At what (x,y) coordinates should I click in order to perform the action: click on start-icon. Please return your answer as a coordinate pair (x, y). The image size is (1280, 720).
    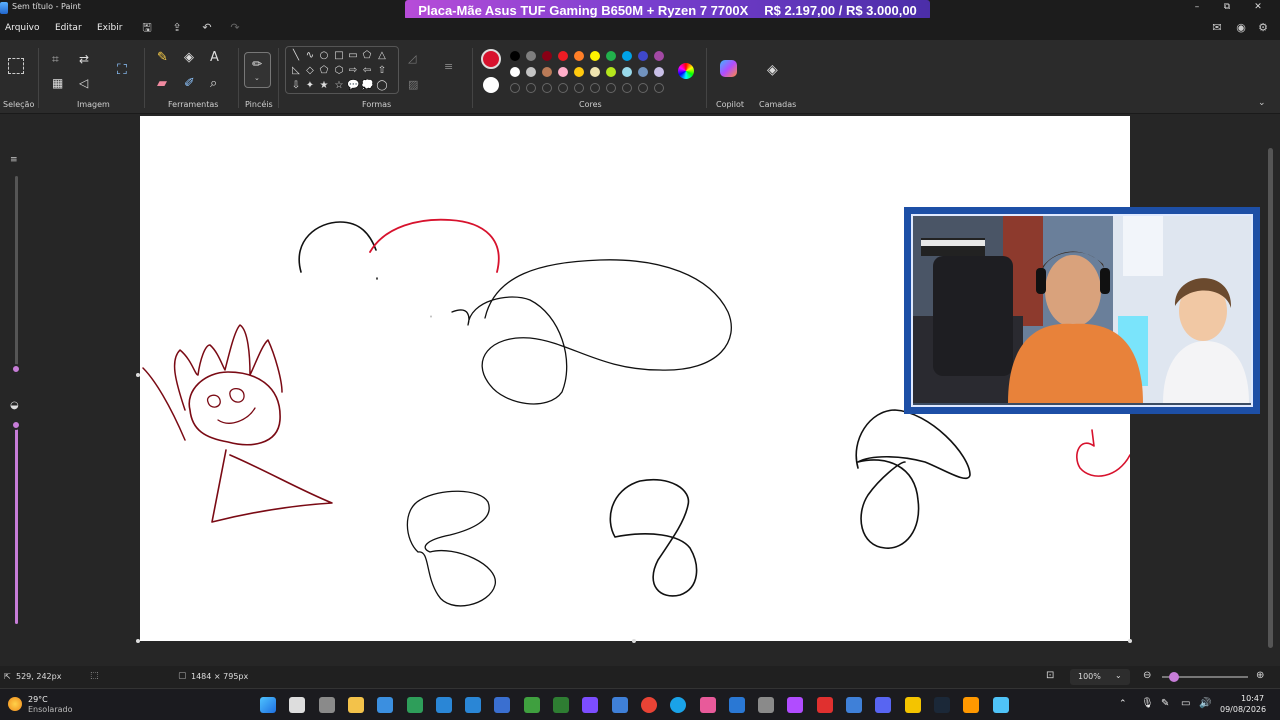
    Looking at the image, I should click on (268, 705).